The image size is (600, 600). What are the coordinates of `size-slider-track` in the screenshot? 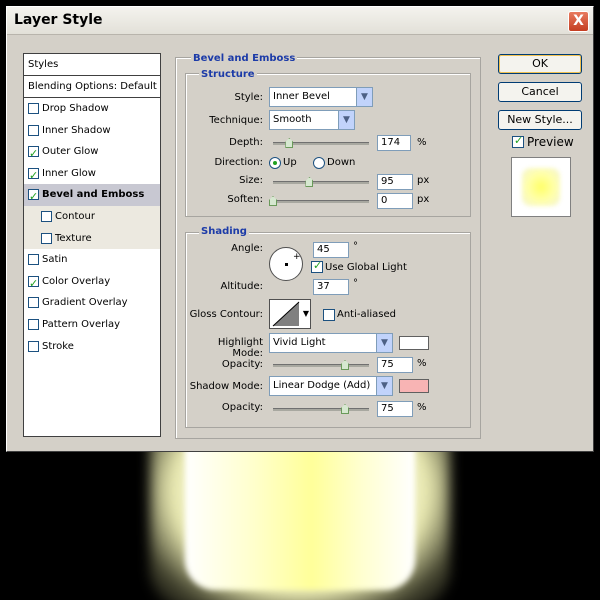 It's located at (321, 182).